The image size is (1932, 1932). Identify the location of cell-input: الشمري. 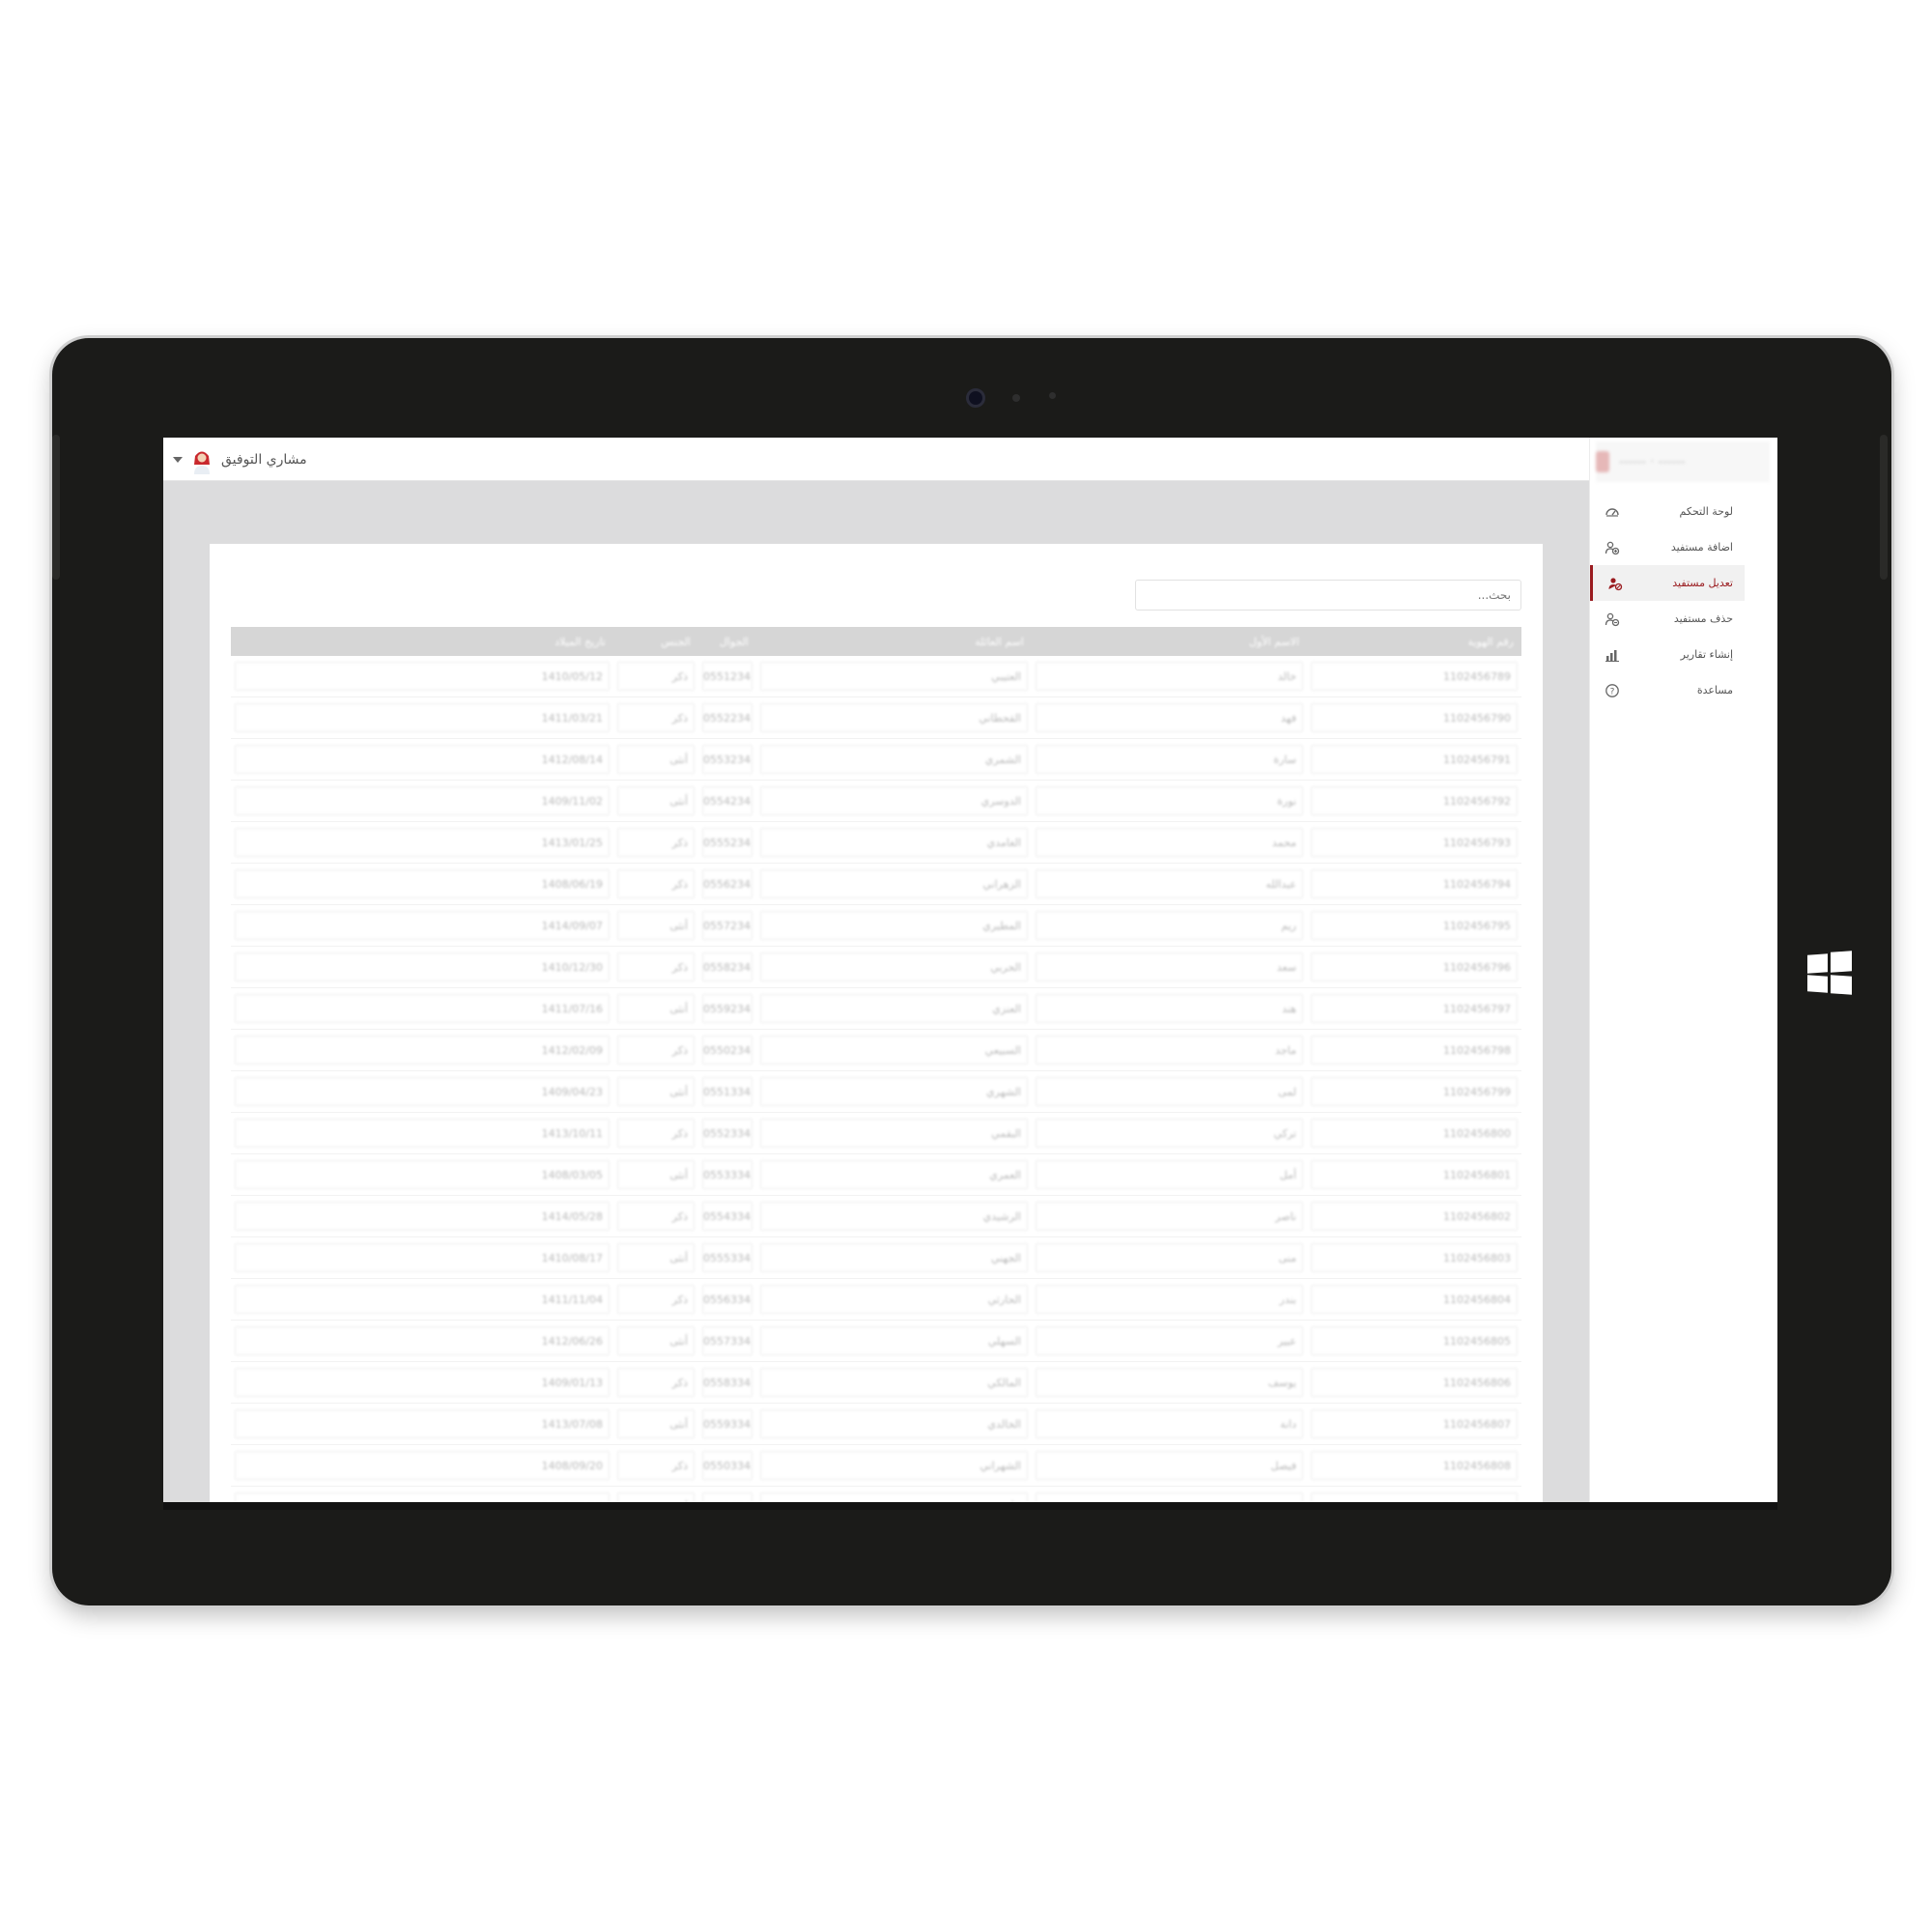
(894, 759).